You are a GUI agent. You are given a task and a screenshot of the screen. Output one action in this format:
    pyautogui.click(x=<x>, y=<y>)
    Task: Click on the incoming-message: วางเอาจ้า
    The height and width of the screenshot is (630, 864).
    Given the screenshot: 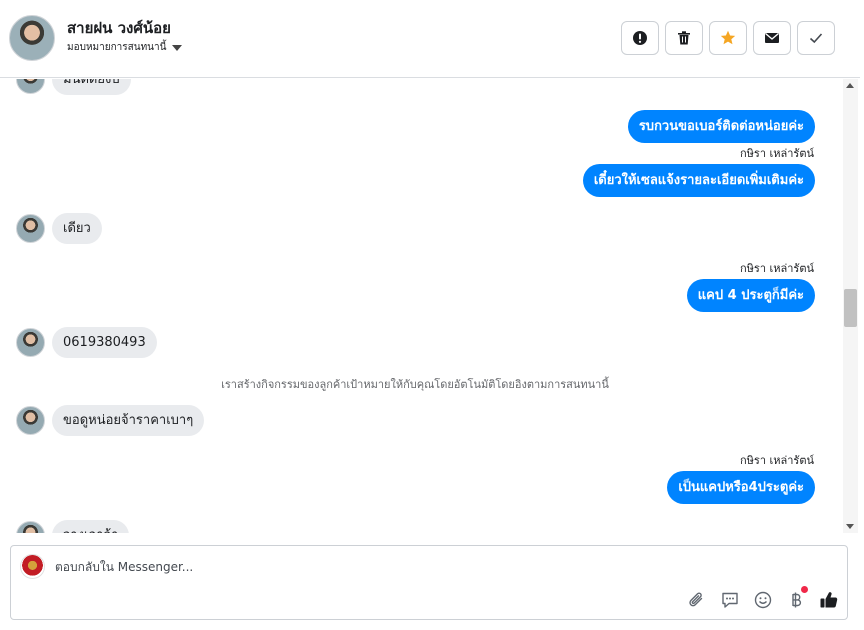 What is the action you would take?
    pyautogui.click(x=91, y=526)
    